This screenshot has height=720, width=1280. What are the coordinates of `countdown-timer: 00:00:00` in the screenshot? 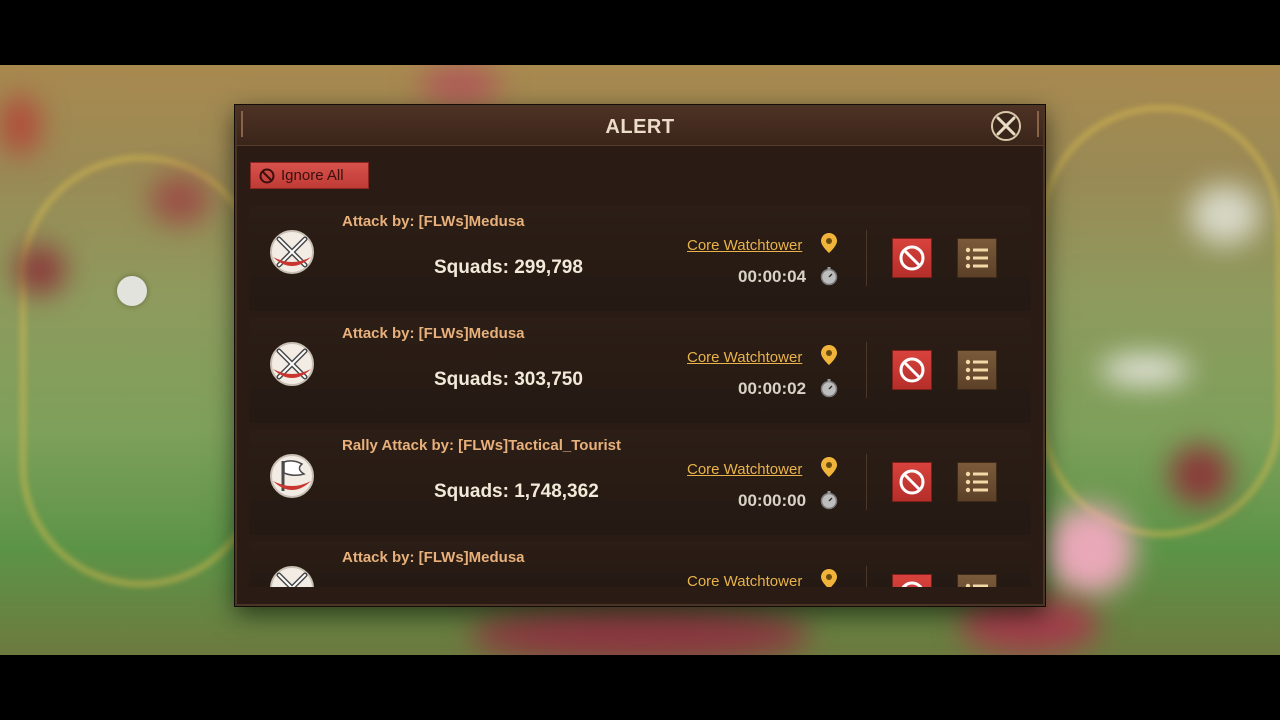 It's located at (772, 500).